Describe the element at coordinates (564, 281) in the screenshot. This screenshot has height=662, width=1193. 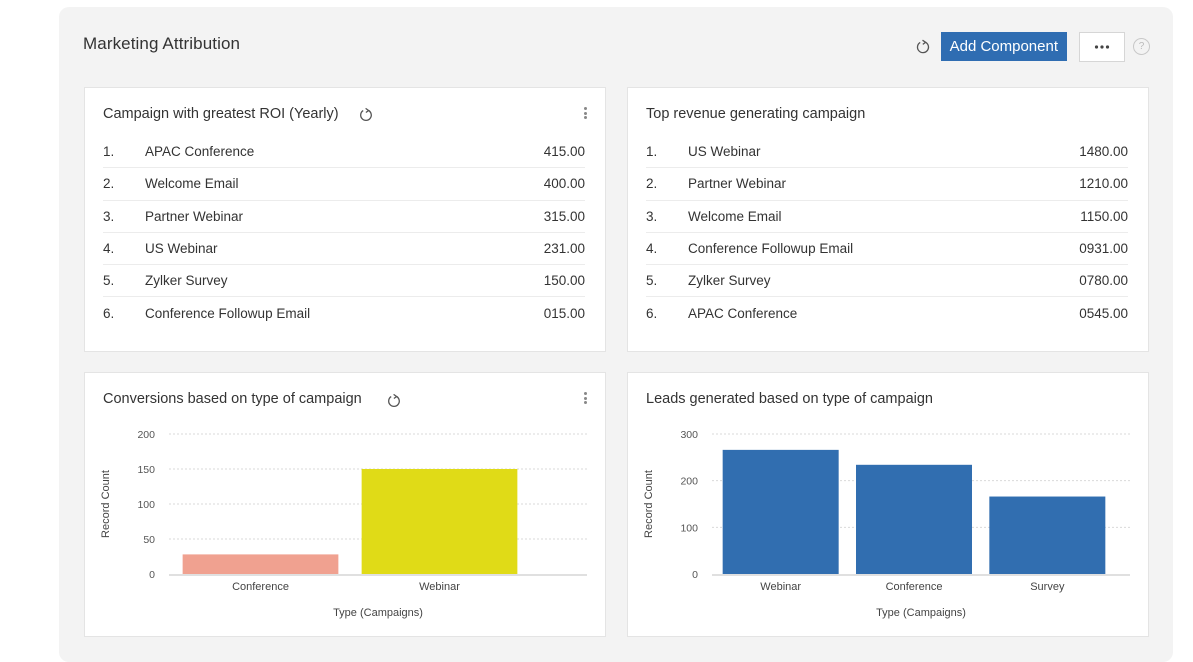
I see `campaign-value: 150.00` at that location.